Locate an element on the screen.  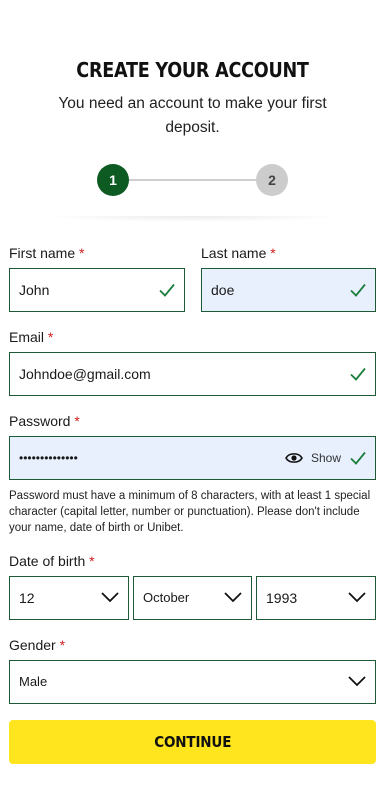
first-name-label: First name * is located at coordinates (46, 253).